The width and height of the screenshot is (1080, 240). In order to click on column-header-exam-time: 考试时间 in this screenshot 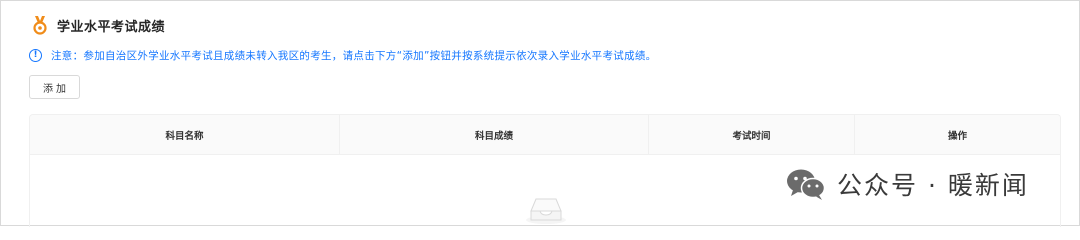, I will do `click(752, 134)`.